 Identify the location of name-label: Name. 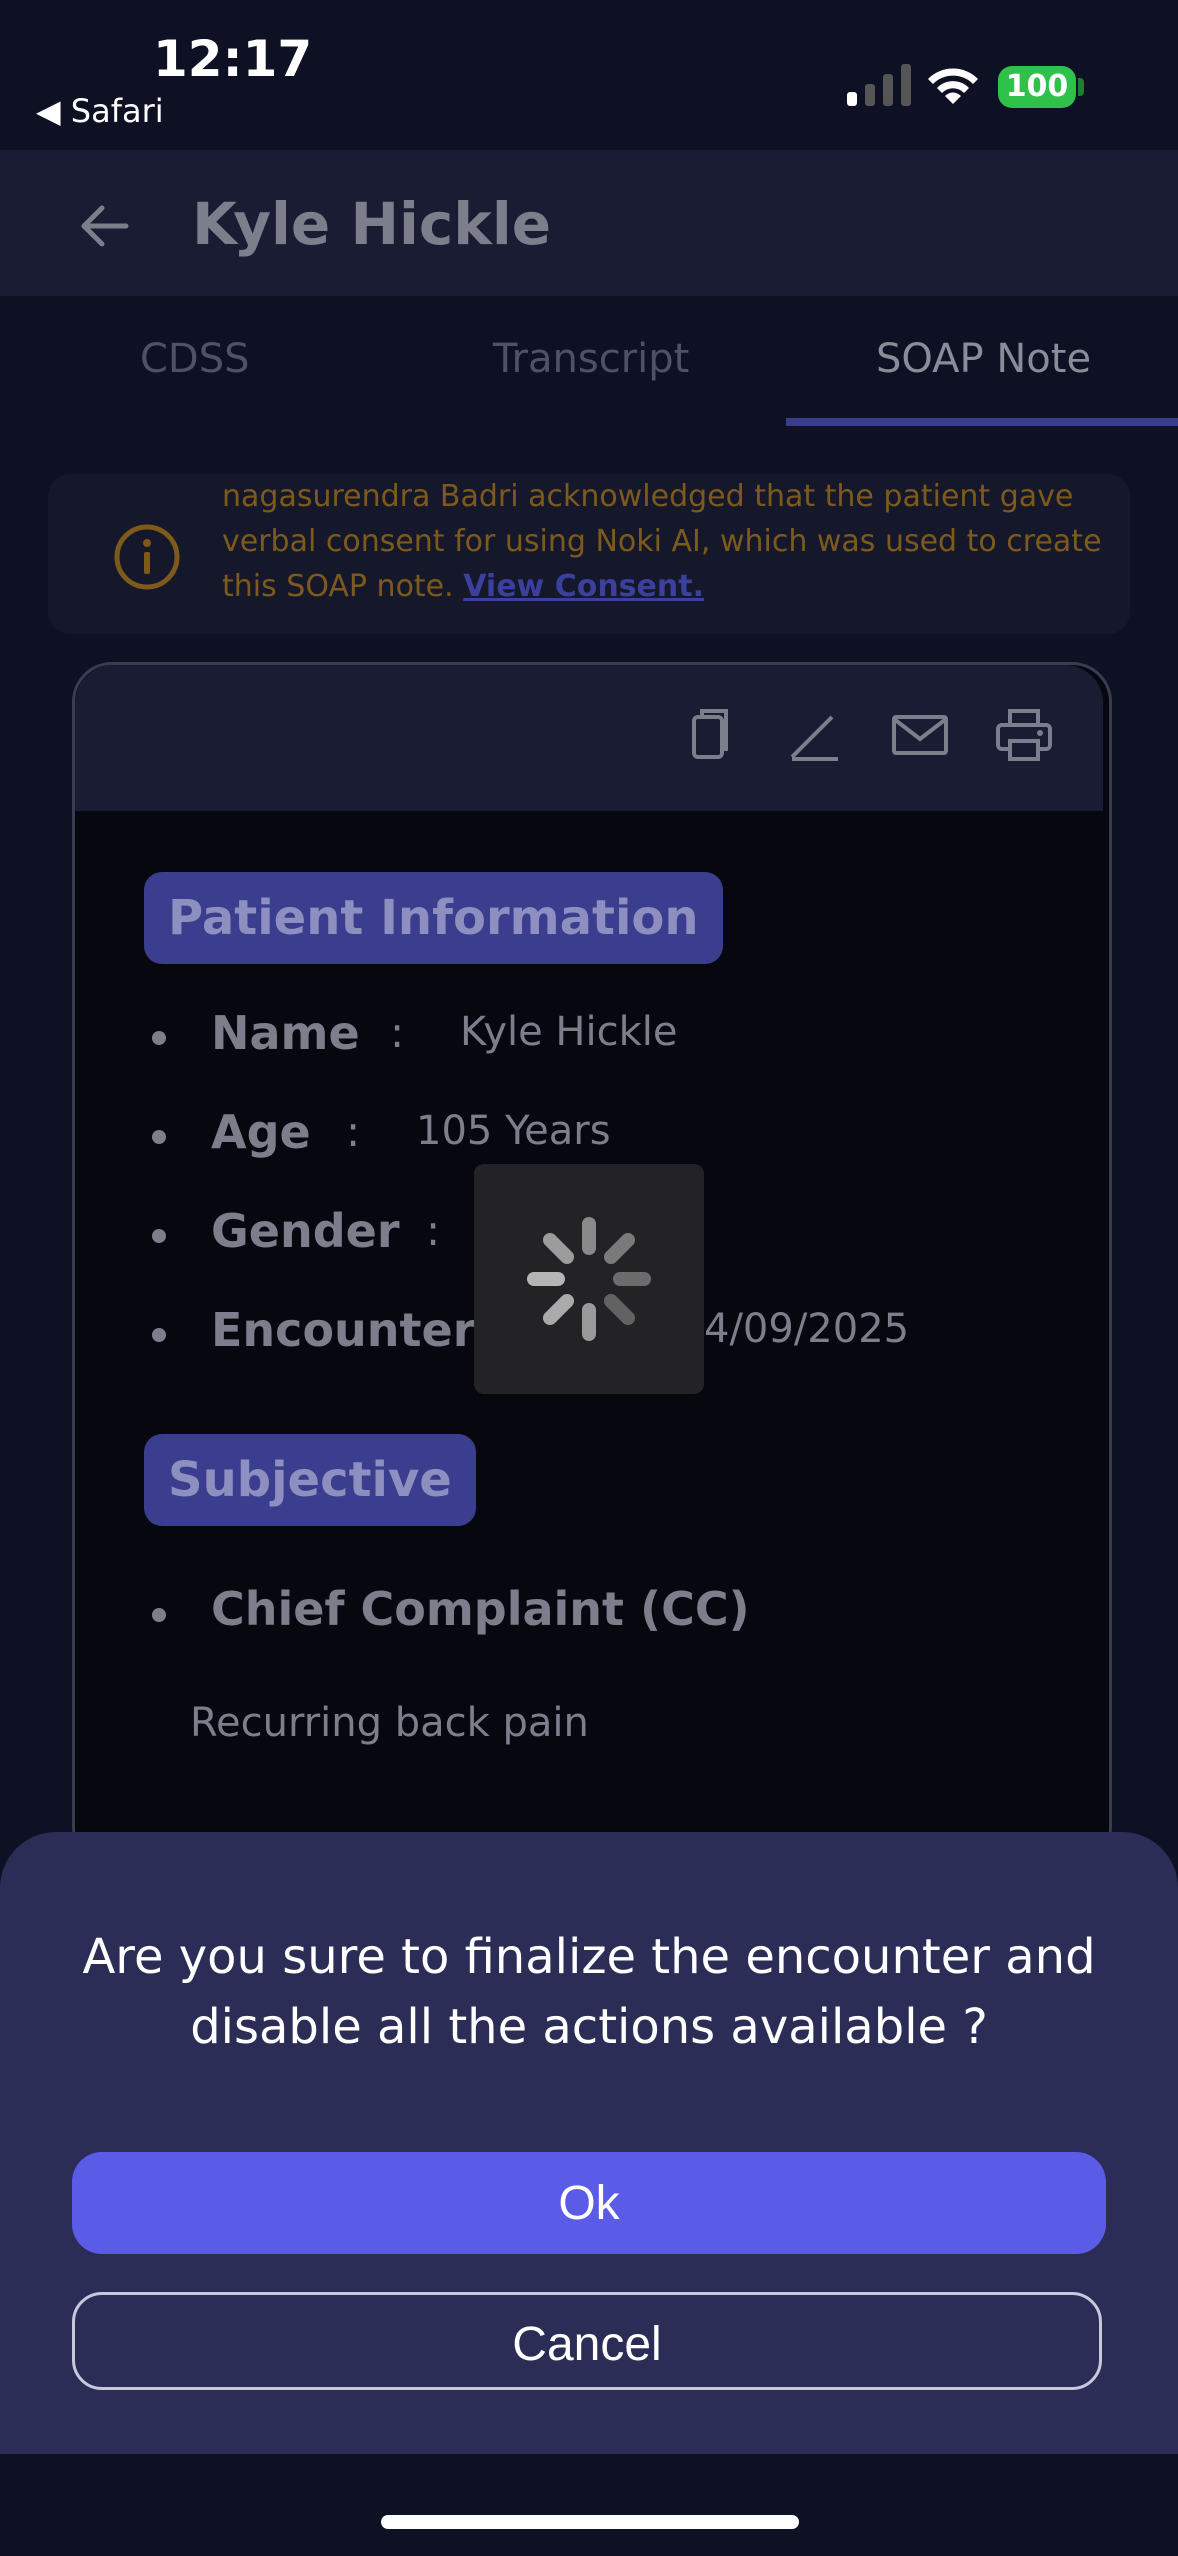
(285, 1033).